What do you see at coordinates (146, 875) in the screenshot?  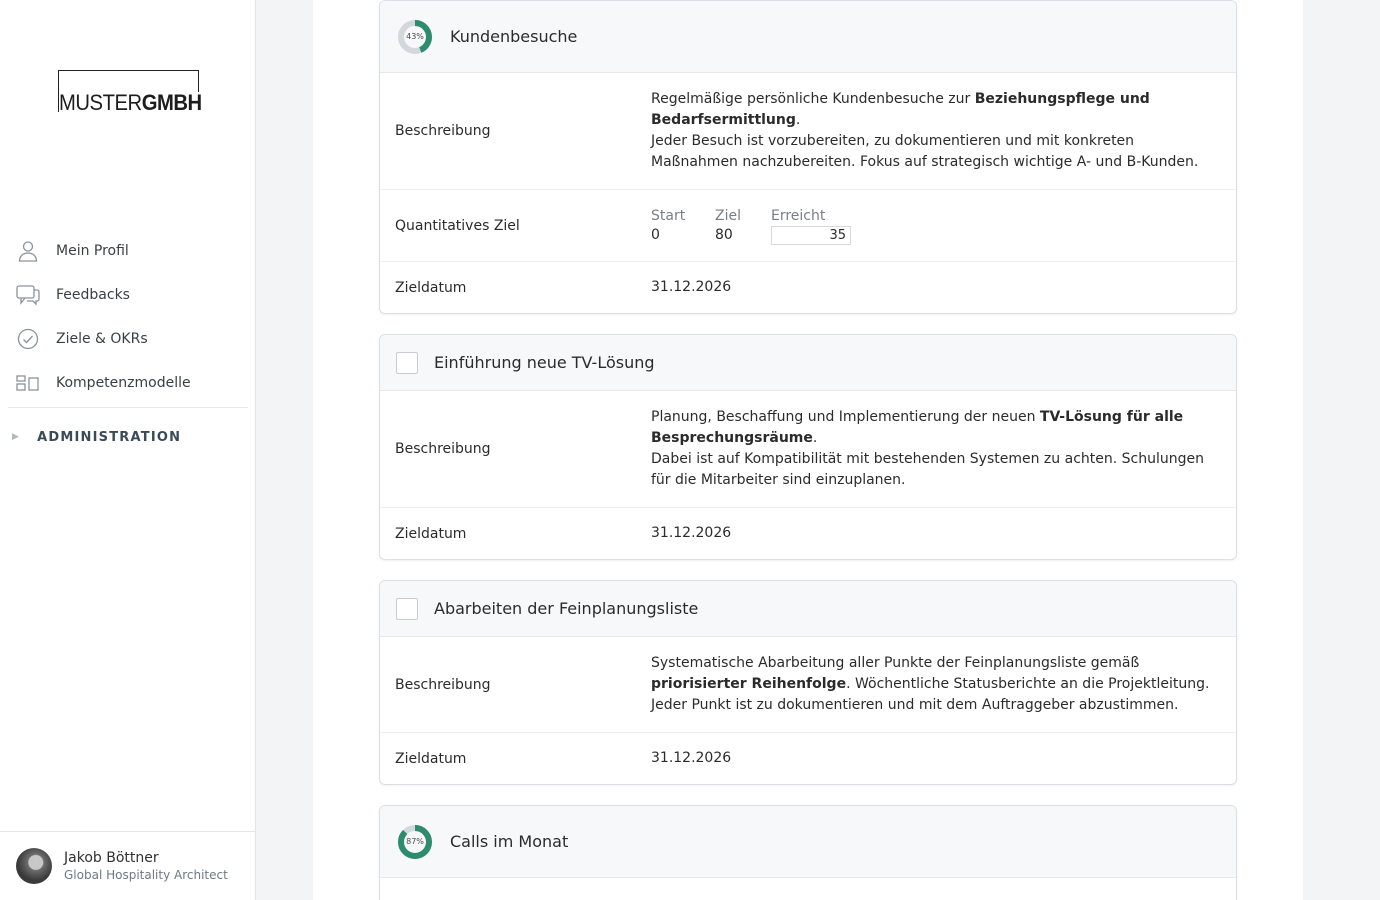 I see `user-role: Global Hospitality Architect` at bounding box center [146, 875].